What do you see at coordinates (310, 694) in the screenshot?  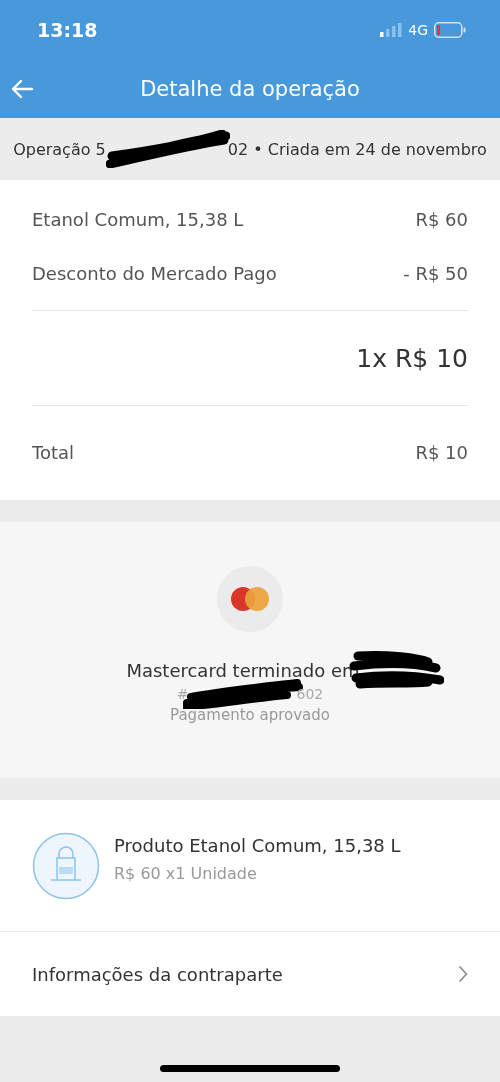 I see `card-number-suffix: 602` at bounding box center [310, 694].